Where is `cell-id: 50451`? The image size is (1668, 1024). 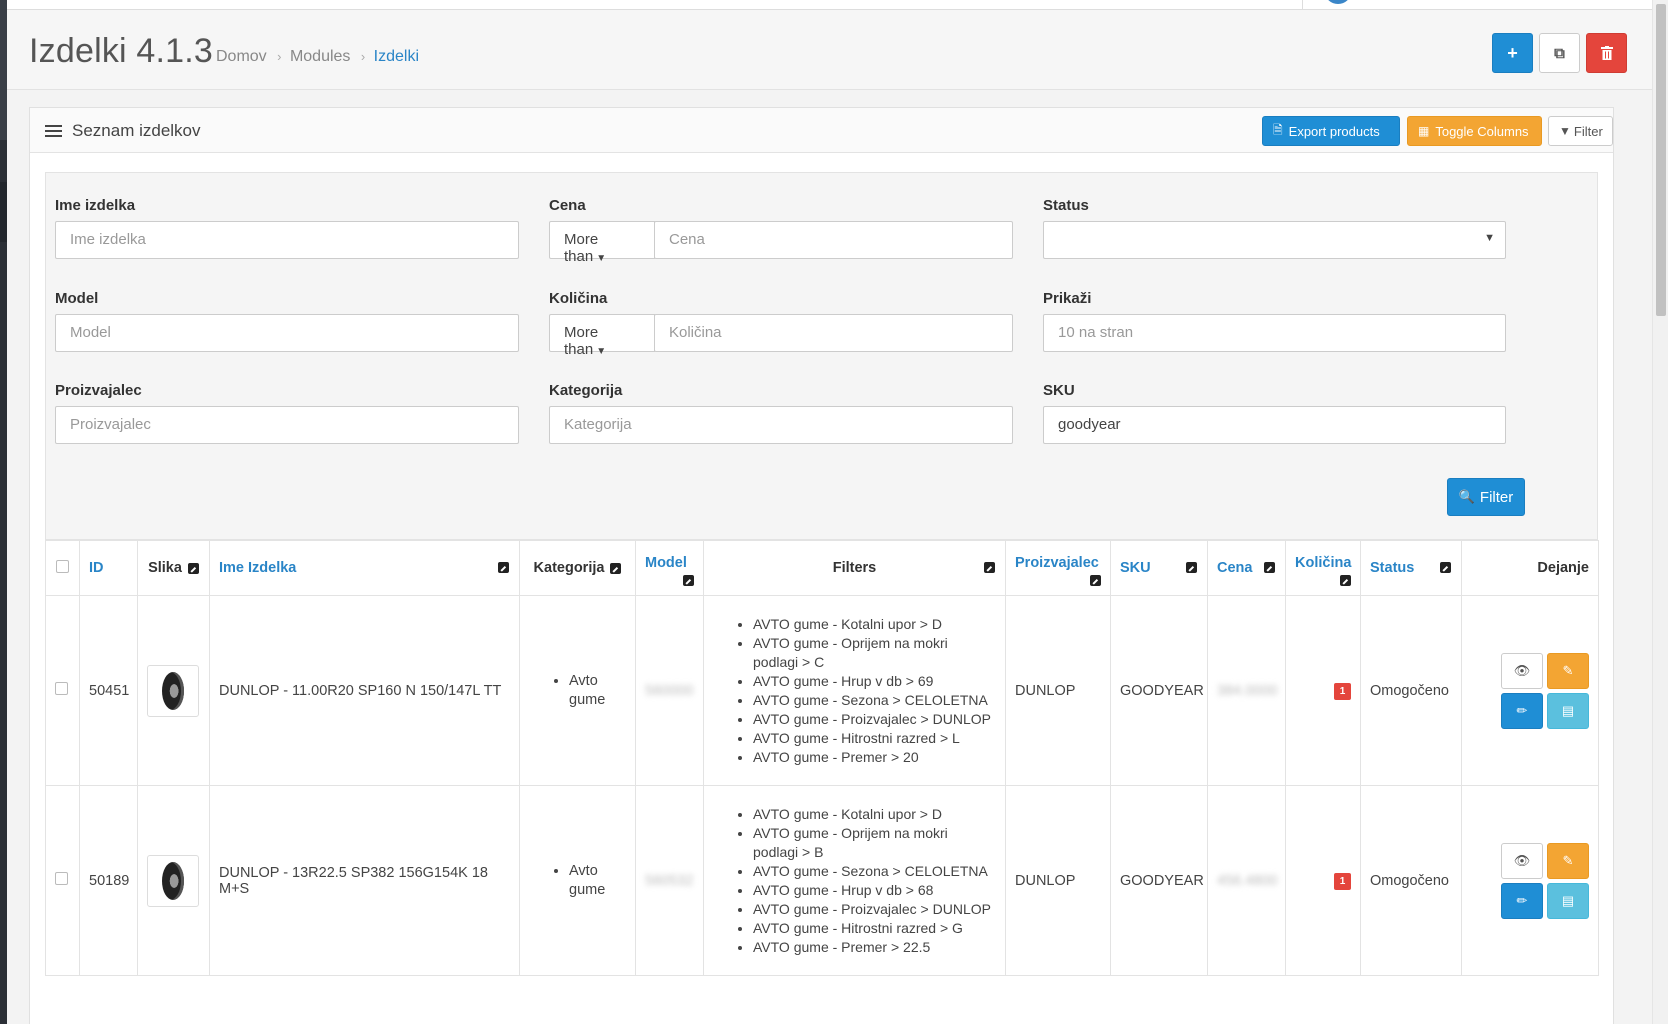 cell-id: 50451 is located at coordinates (108, 690).